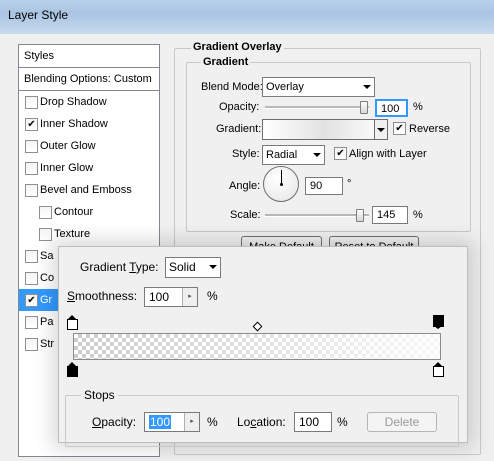 The image size is (494, 461). I want to click on reverse-label: Reverse, so click(429, 129).